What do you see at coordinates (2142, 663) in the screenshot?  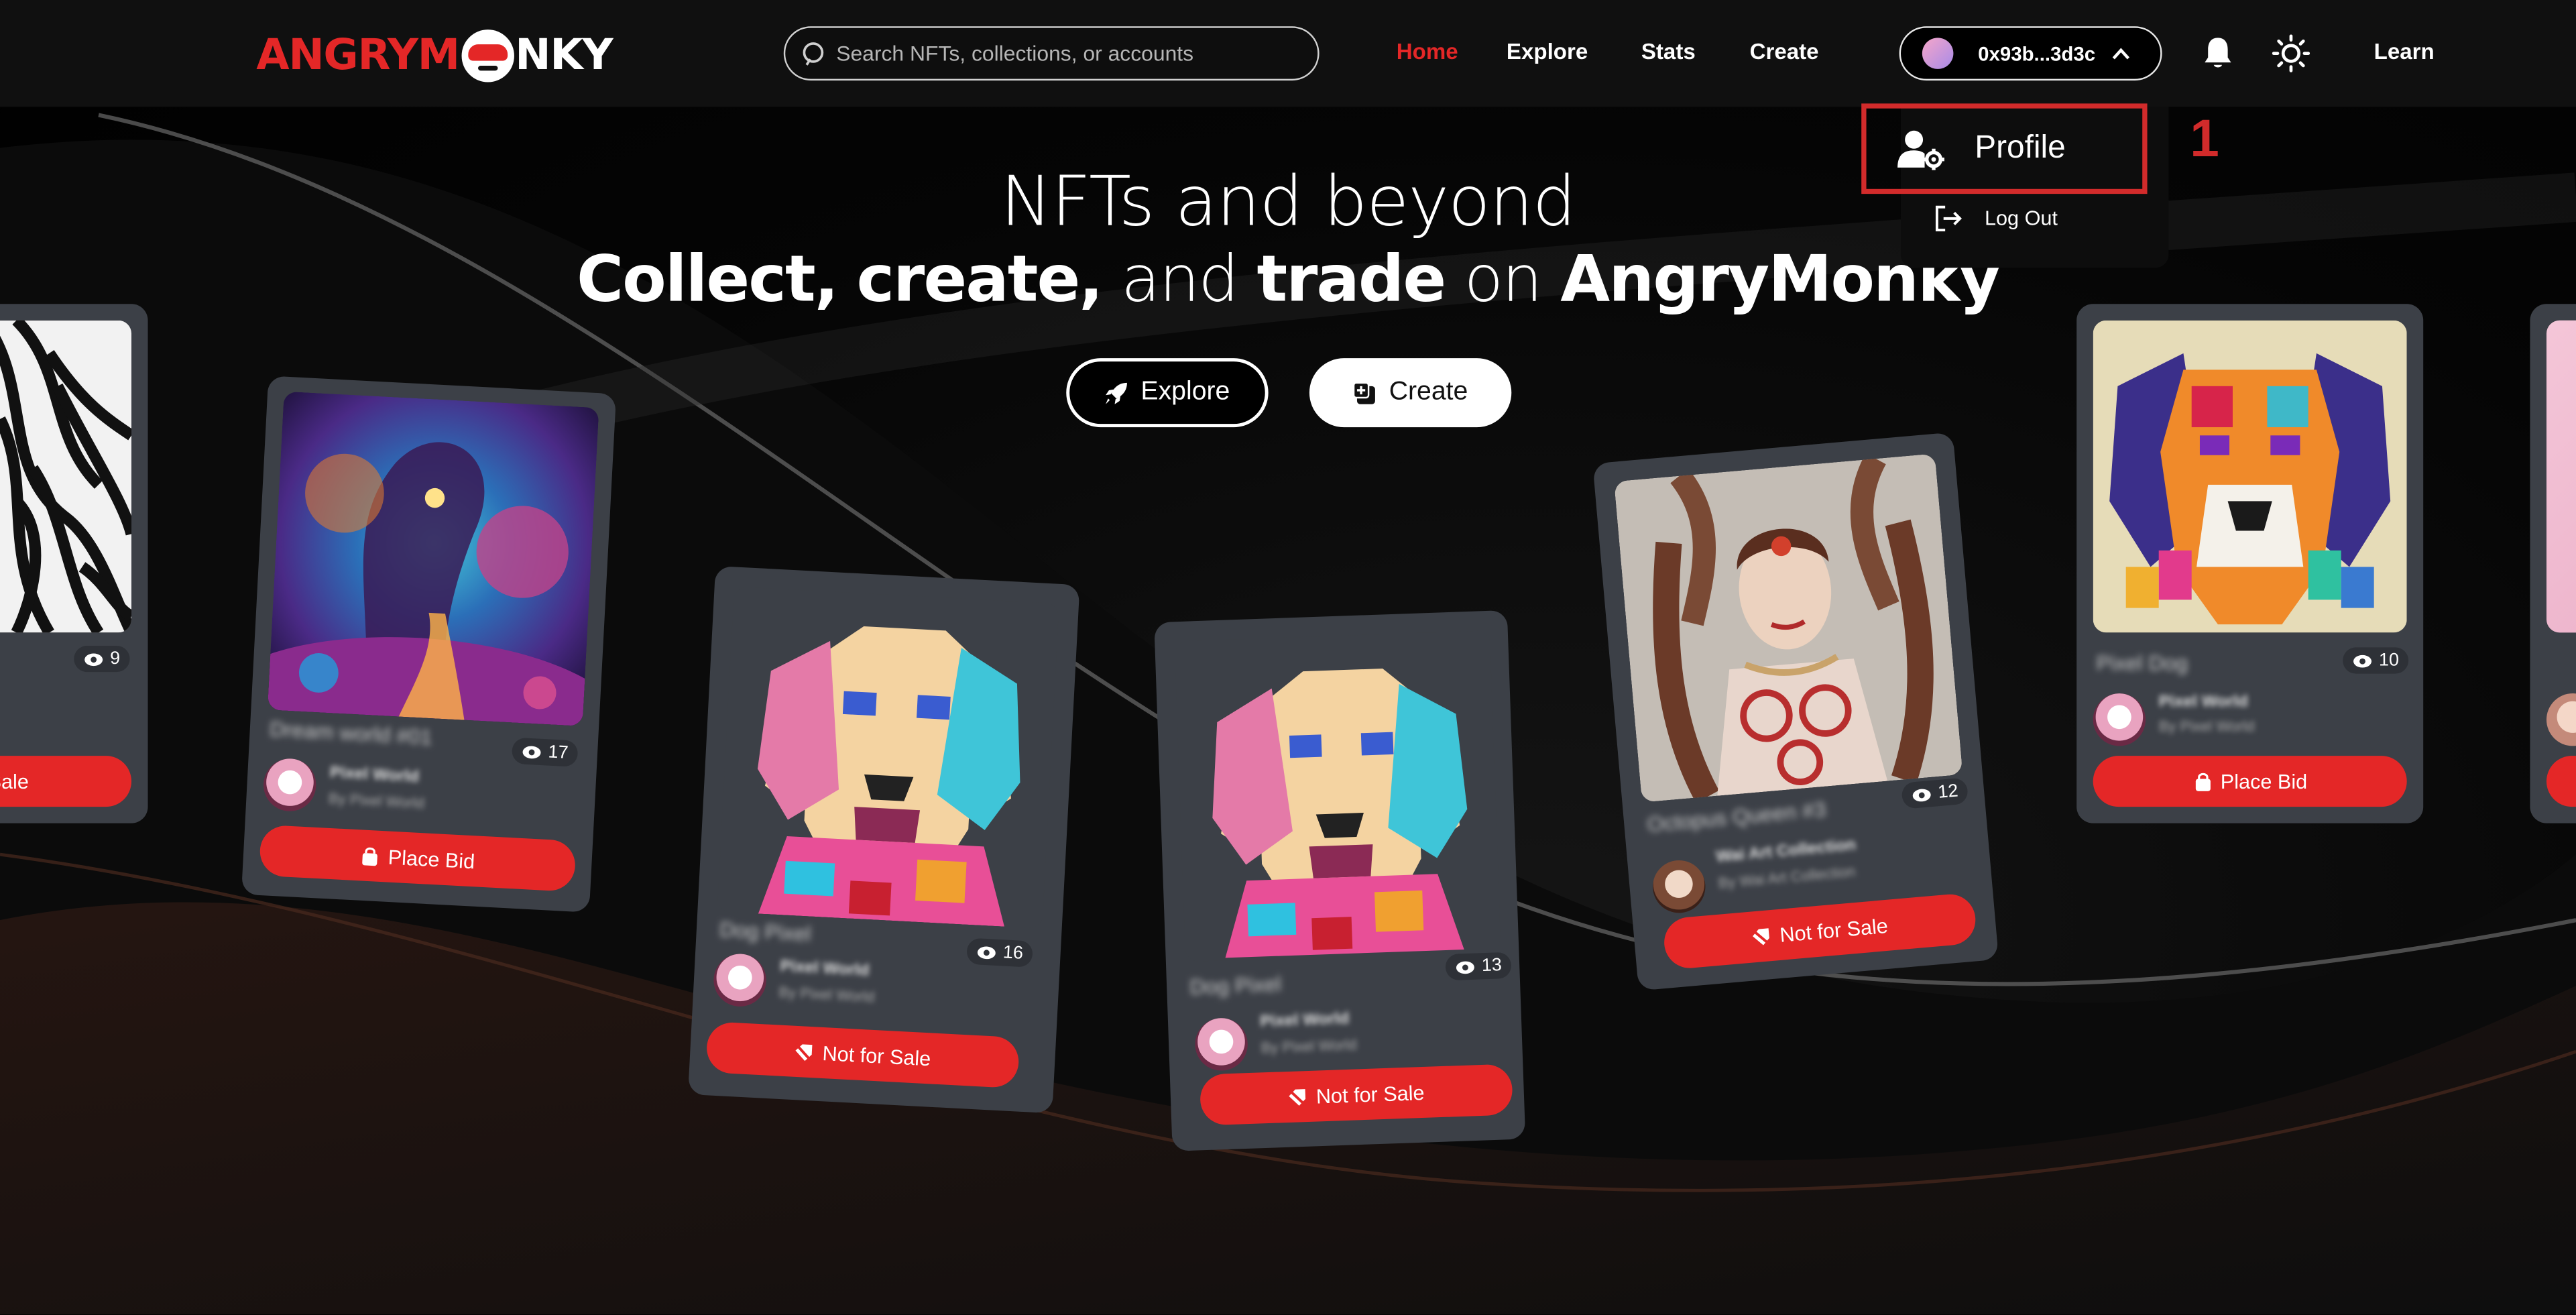 I see `card-title: Pixel Dog` at bounding box center [2142, 663].